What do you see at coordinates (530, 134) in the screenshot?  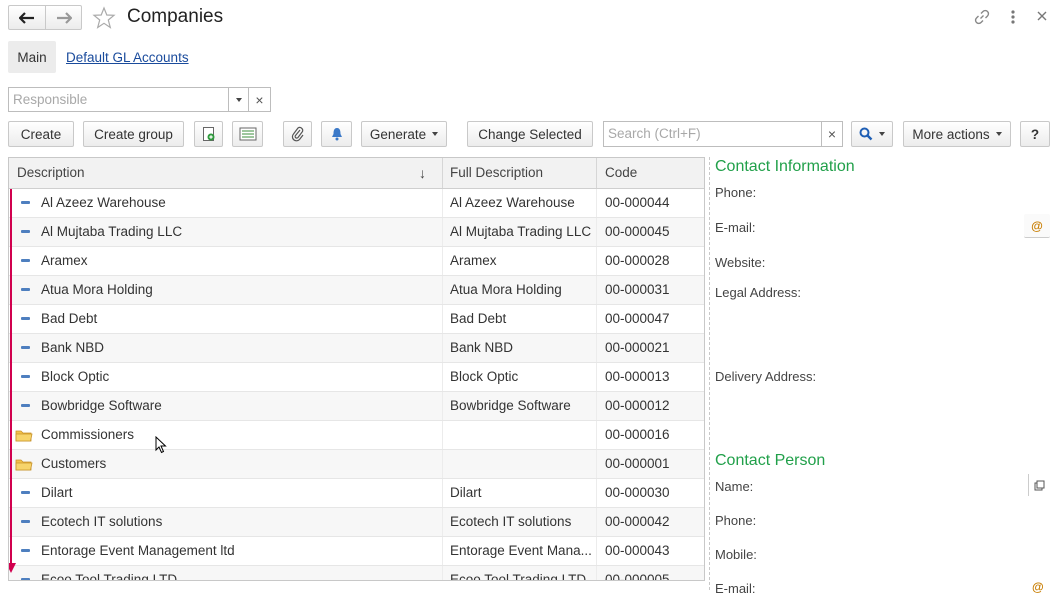 I see `change-selected-button: Change Selected` at bounding box center [530, 134].